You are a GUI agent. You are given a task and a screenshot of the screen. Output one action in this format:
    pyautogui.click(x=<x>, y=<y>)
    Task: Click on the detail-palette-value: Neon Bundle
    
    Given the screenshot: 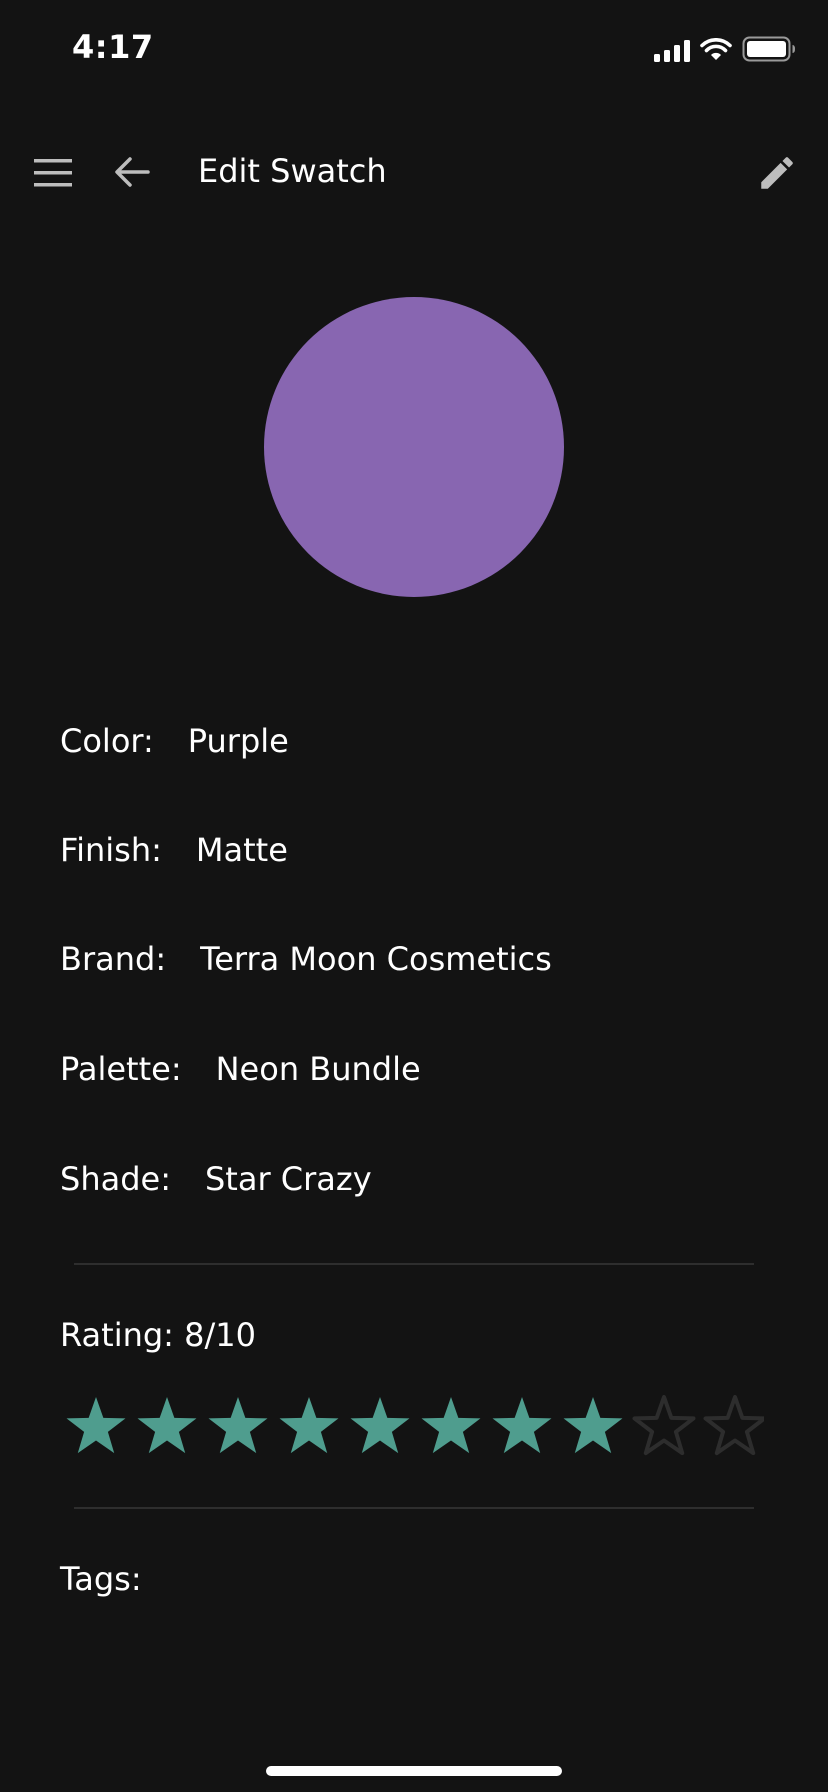 What is the action you would take?
    pyautogui.click(x=318, y=1069)
    